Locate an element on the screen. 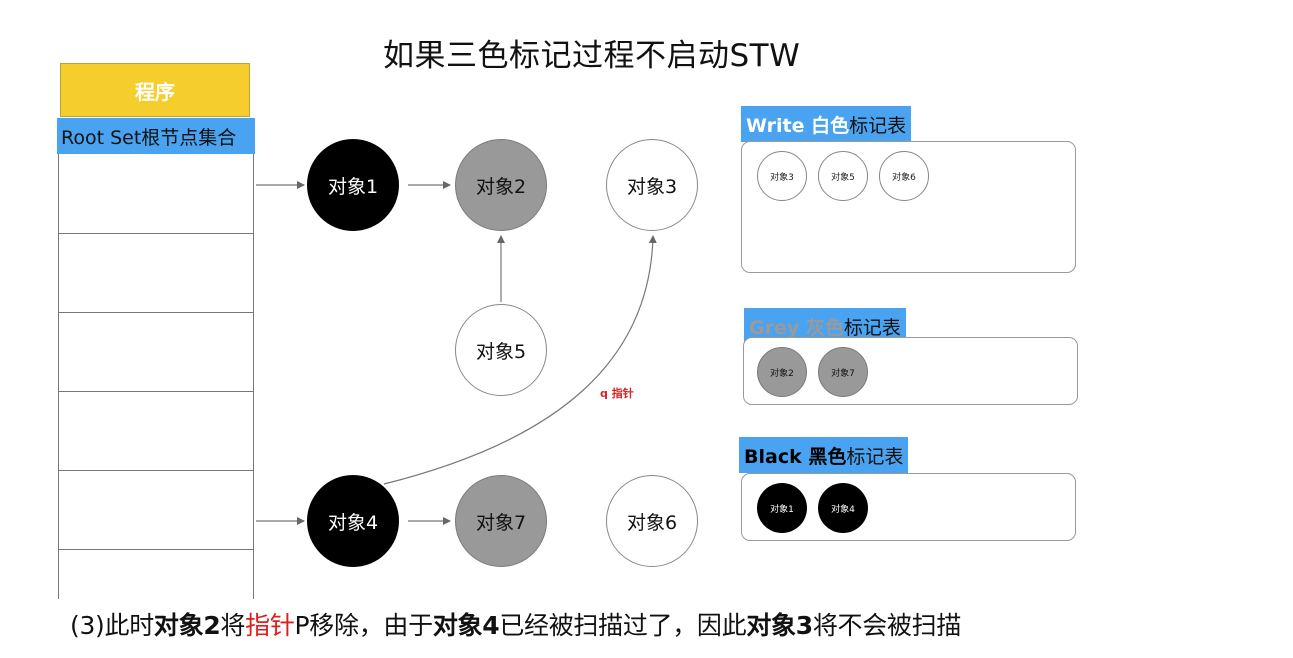 The width and height of the screenshot is (1293, 658). grey-table-title: Grey 灰色 is located at coordinates (796, 327).